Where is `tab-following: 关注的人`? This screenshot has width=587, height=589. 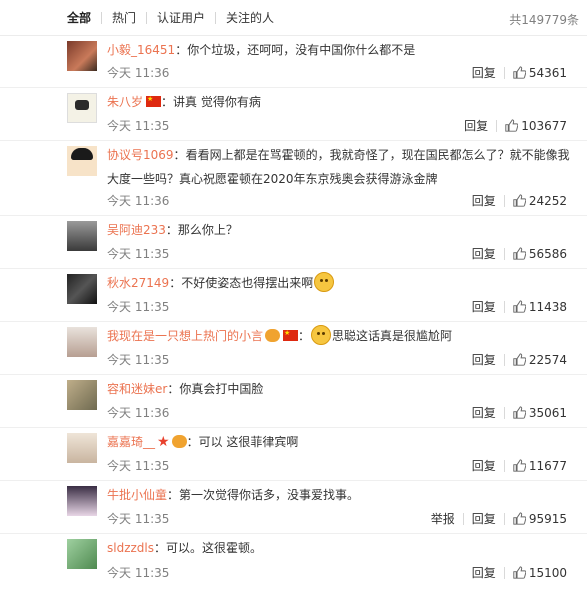 tab-following: 关注的人 is located at coordinates (250, 17).